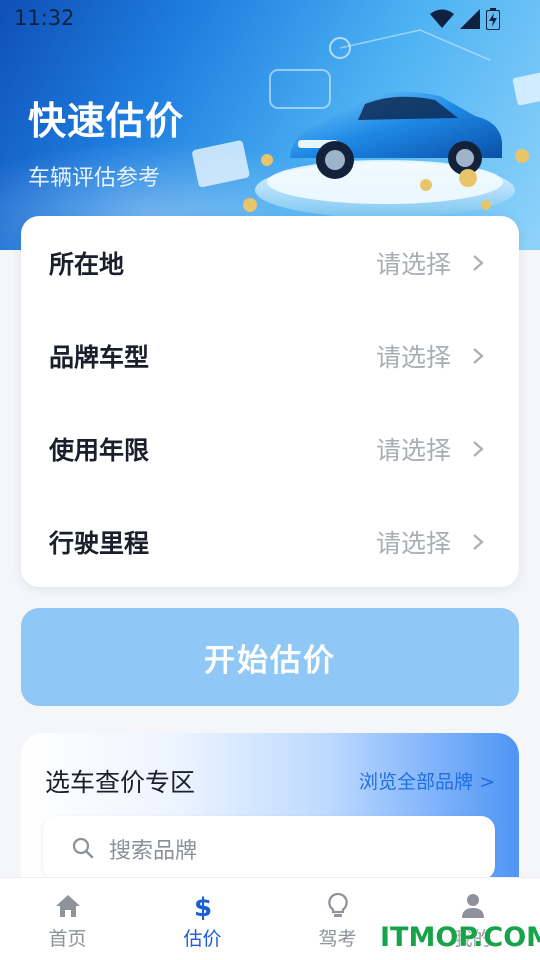 This screenshot has height=960, width=540. I want to click on form-value-mileage: 请选择, so click(413, 543).